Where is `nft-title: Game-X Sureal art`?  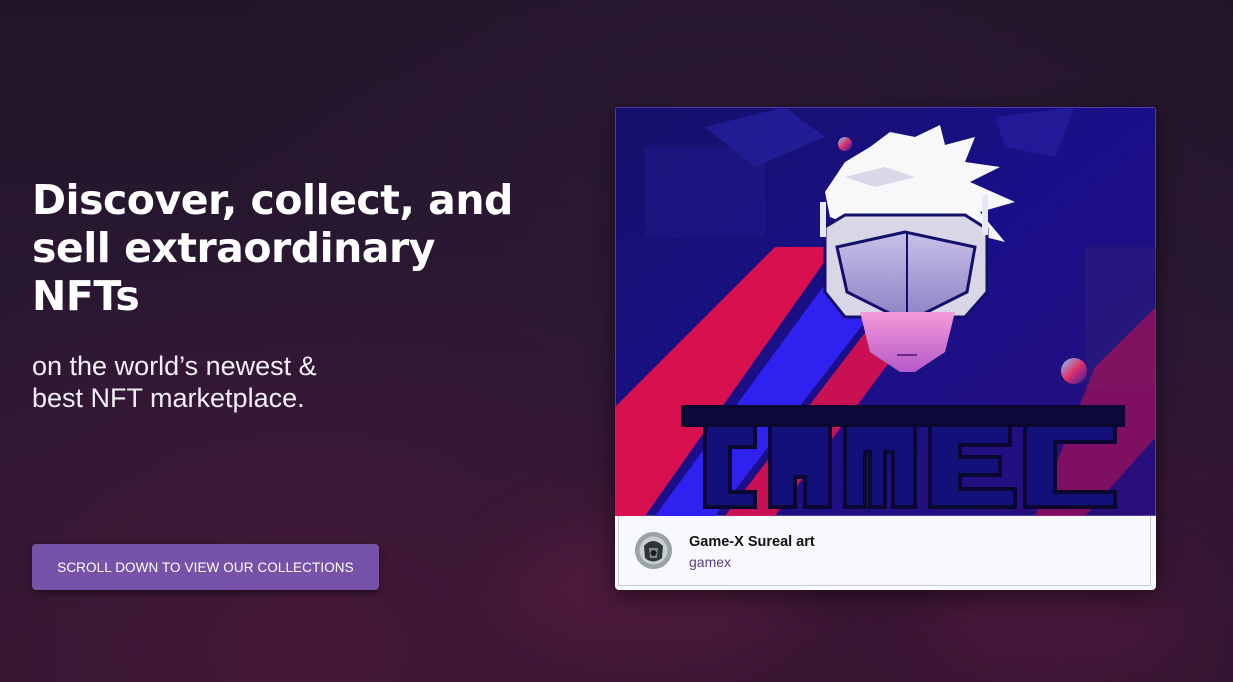
nft-title: Game-X Sureal art is located at coordinates (752, 542).